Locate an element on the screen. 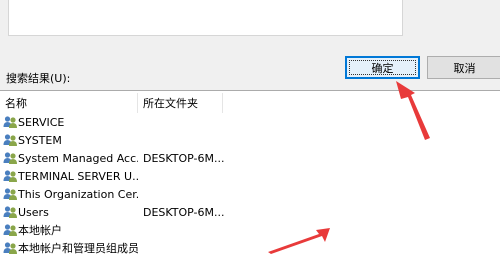 Image resolution: width=500 pixels, height=255 pixels. column-header-name: 名称 is located at coordinates (70, 103).